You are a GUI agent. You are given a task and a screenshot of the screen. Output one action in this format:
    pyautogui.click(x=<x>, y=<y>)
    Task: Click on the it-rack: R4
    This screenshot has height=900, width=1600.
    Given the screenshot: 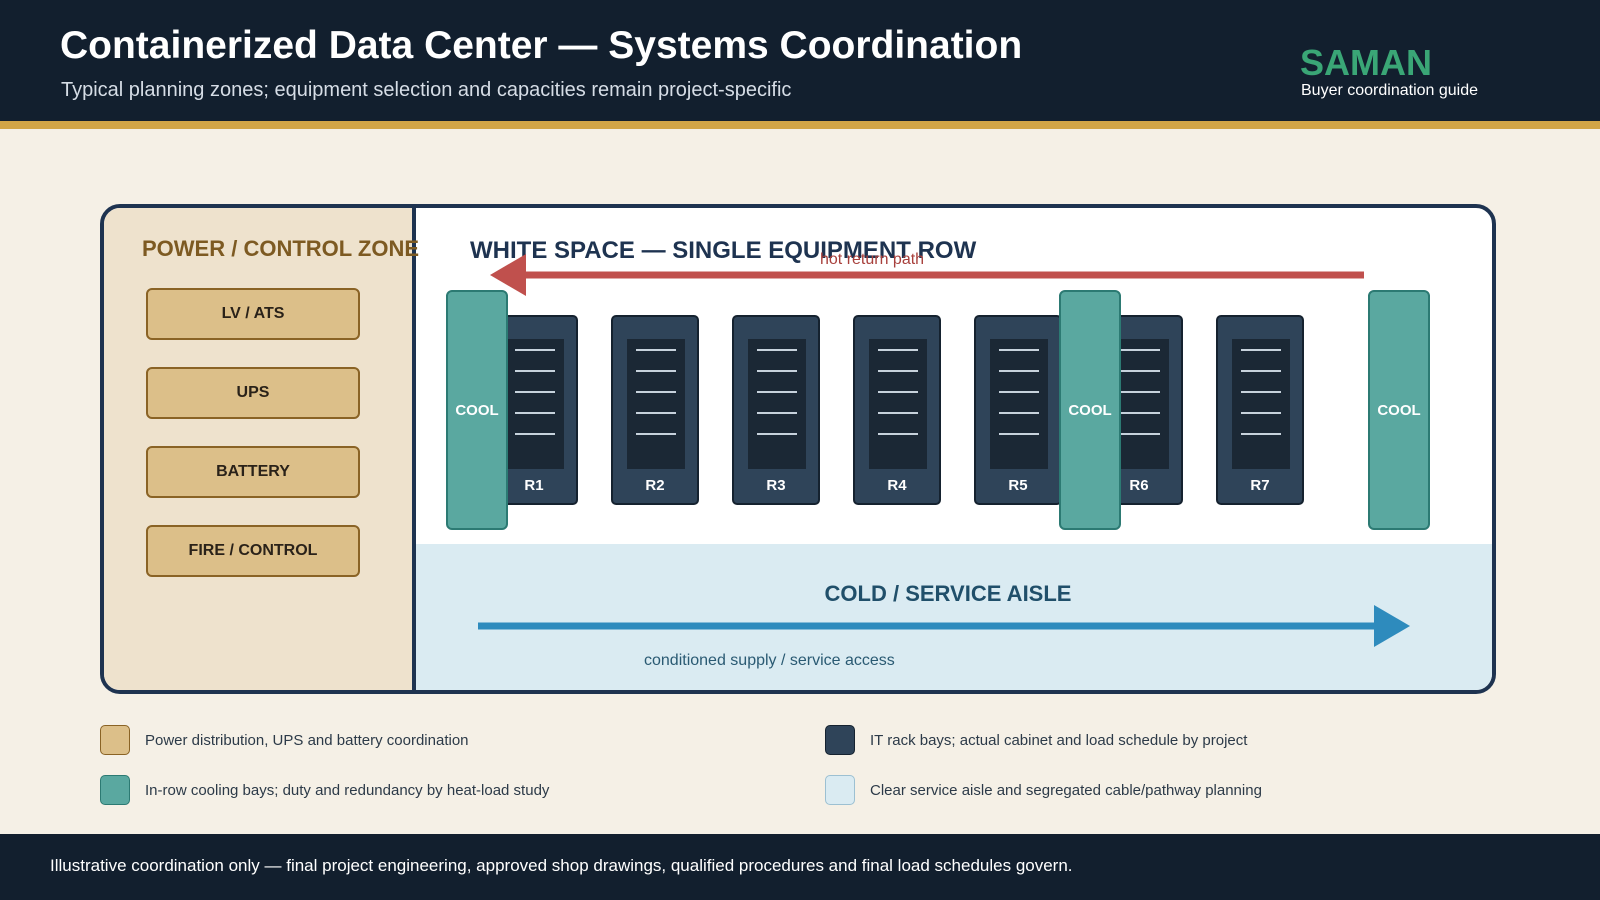 What is the action you would take?
    pyautogui.click(x=897, y=410)
    